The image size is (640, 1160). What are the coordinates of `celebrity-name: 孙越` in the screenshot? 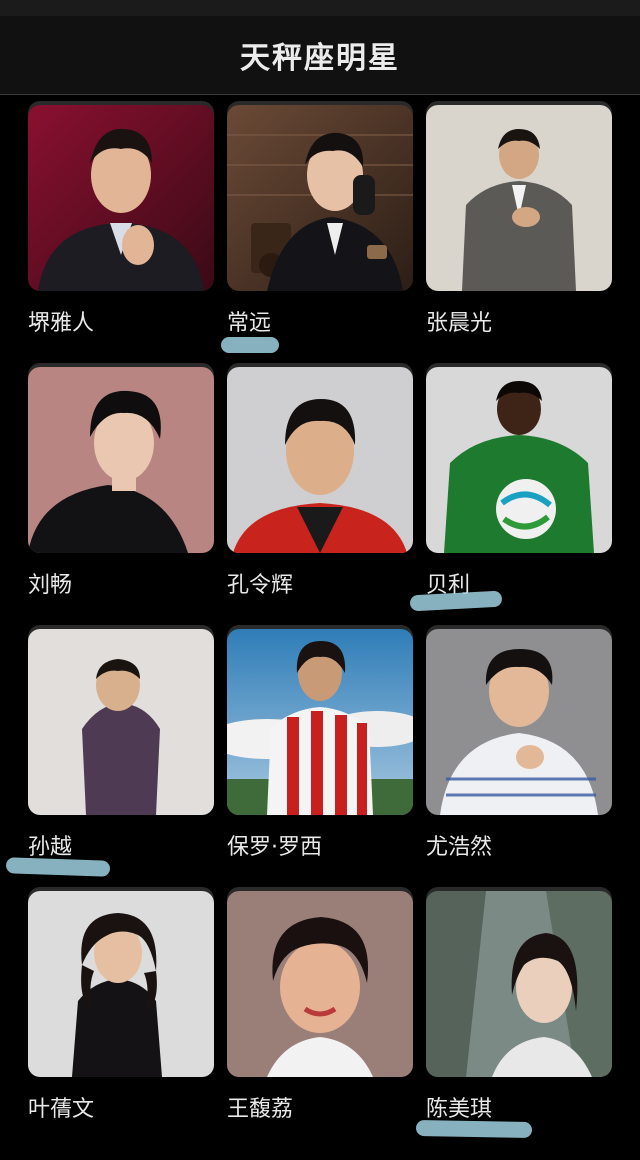 It's located at (50, 847).